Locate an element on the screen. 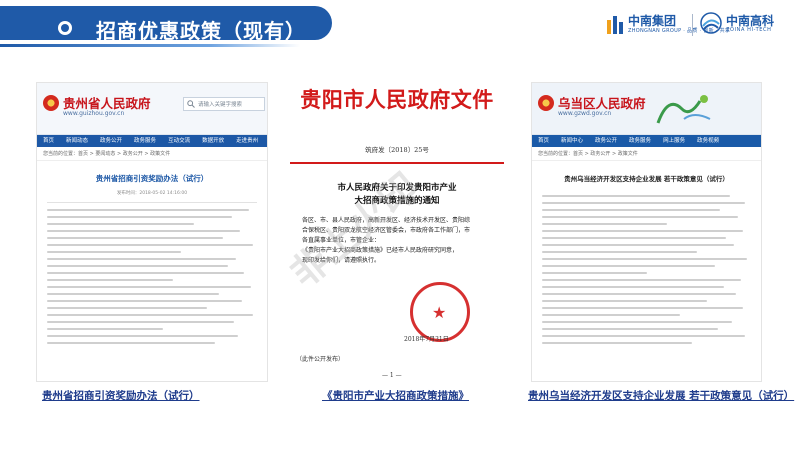  gov-doc-number: 筑府发〔2018〕25号 is located at coordinates (397, 150).